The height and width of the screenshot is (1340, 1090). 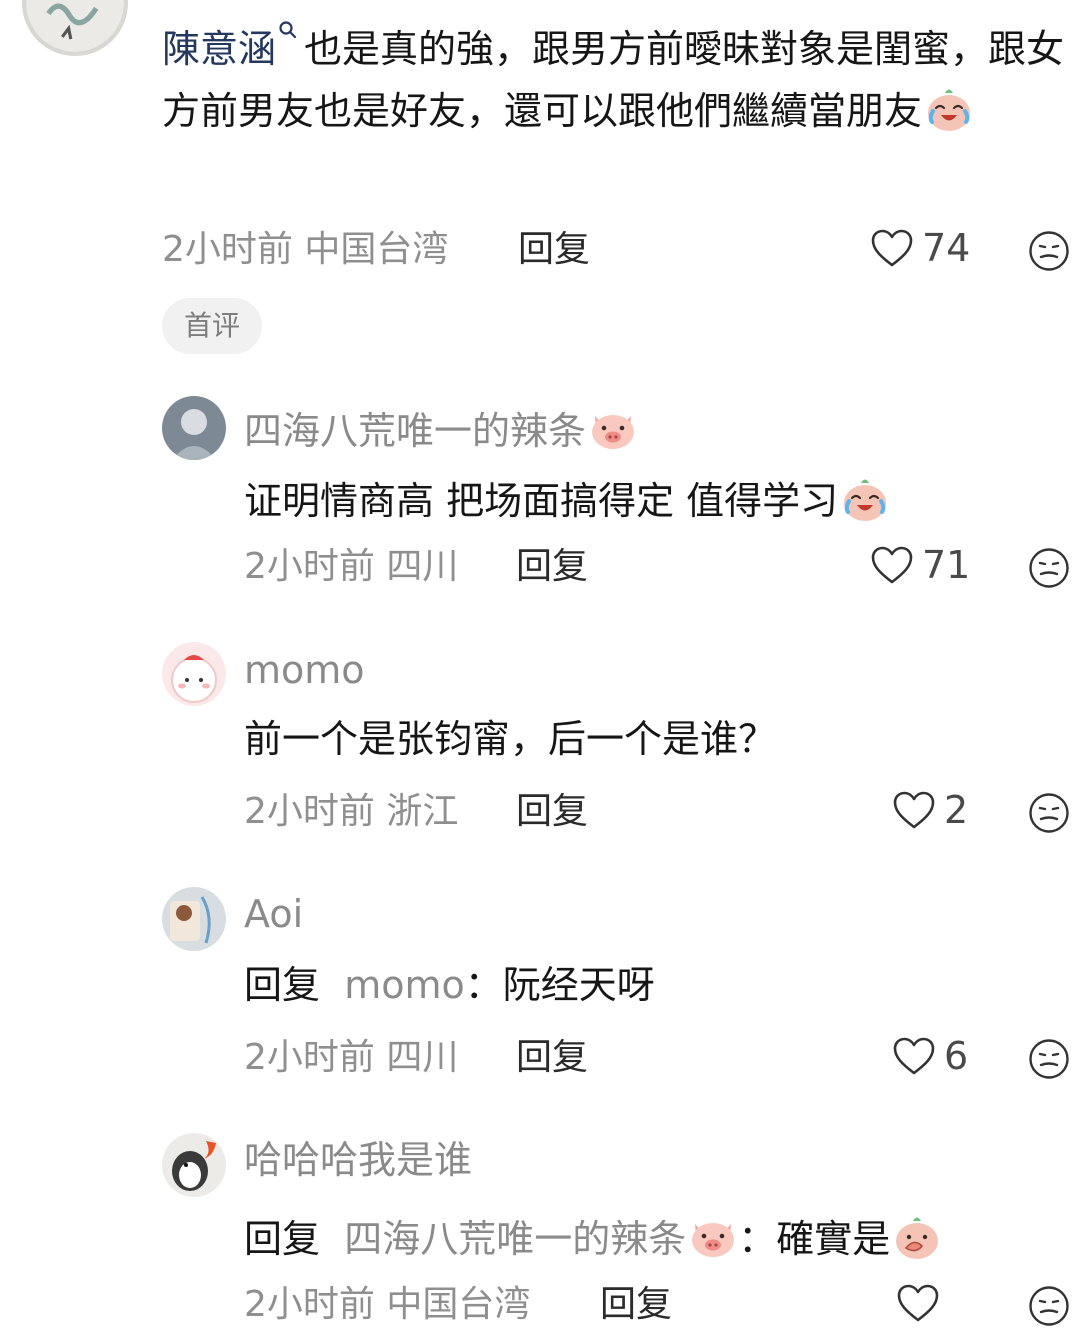 What do you see at coordinates (358, 1160) in the screenshot?
I see `comment-username: 哈哈哈我是谁` at bounding box center [358, 1160].